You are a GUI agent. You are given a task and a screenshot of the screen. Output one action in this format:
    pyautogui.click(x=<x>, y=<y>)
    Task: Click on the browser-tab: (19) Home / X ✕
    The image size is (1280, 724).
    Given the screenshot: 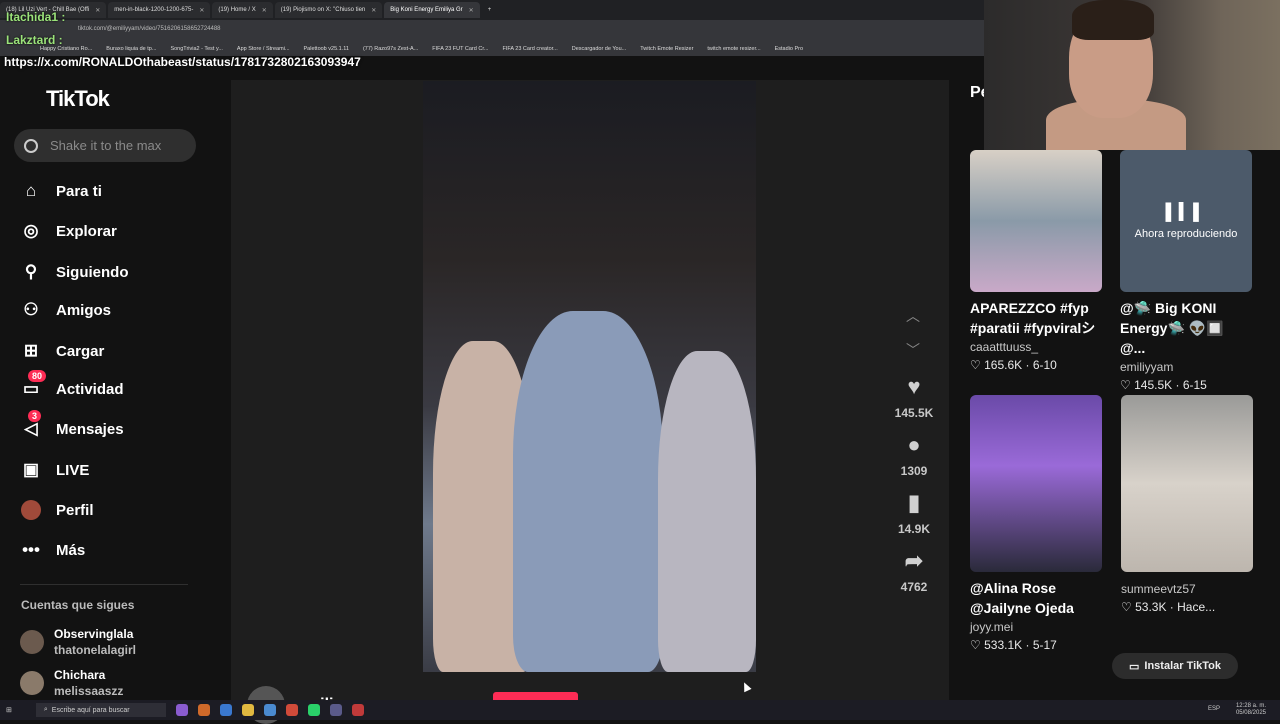 What is the action you would take?
    pyautogui.click(x=242, y=10)
    